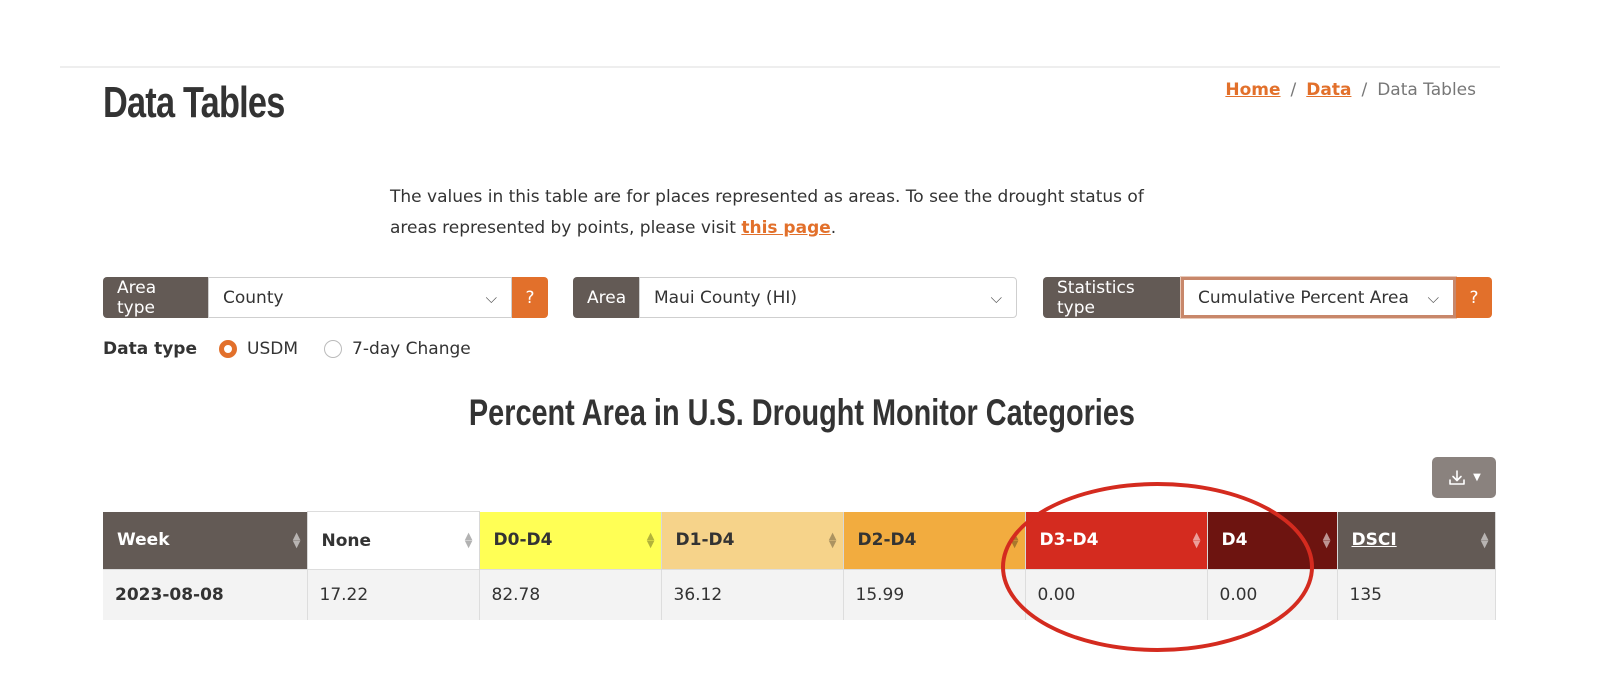 The width and height of the screenshot is (1604, 688). I want to click on table-cell-d0-d4: 82.78, so click(570, 594).